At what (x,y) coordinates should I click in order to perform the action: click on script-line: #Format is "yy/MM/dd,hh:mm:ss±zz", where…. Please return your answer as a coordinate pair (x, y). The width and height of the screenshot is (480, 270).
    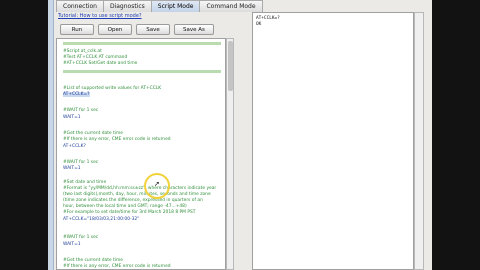
    Looking at the image, I should click on (140, 188).